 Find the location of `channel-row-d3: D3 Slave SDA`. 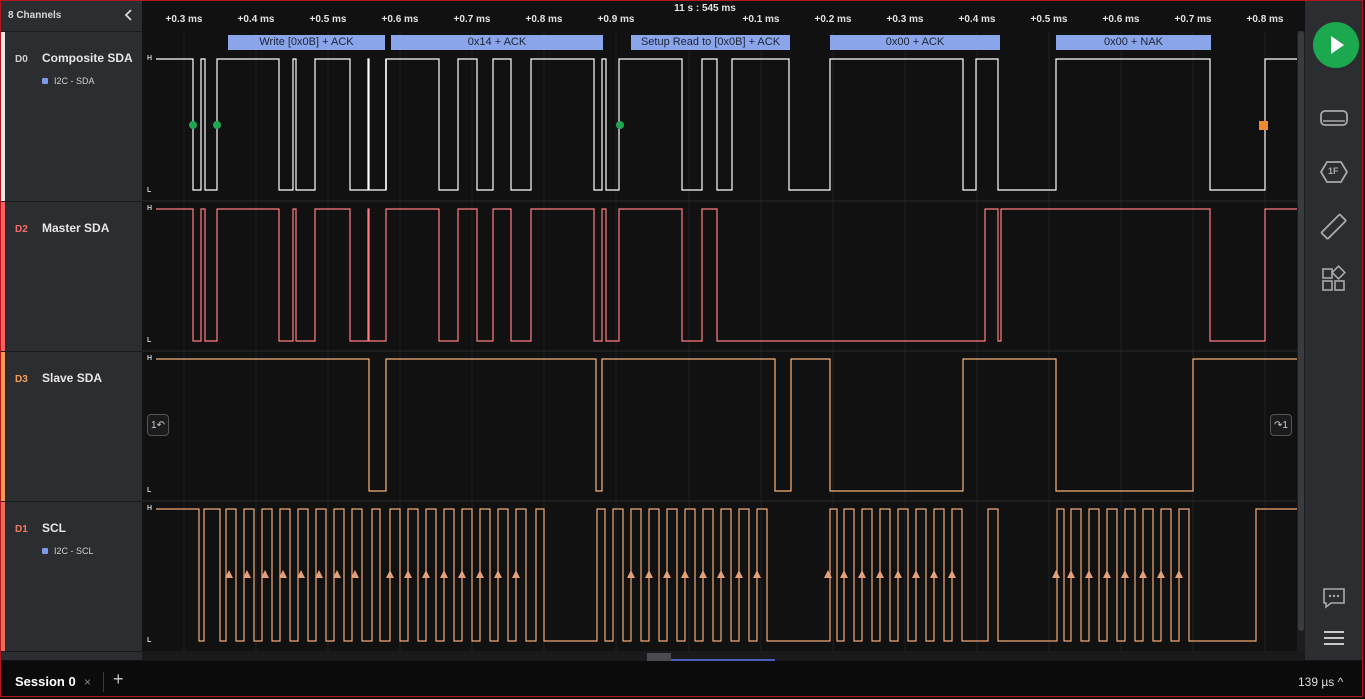

channel-row-d3: D3 Slave SDA is located at coordinates (71, 427).